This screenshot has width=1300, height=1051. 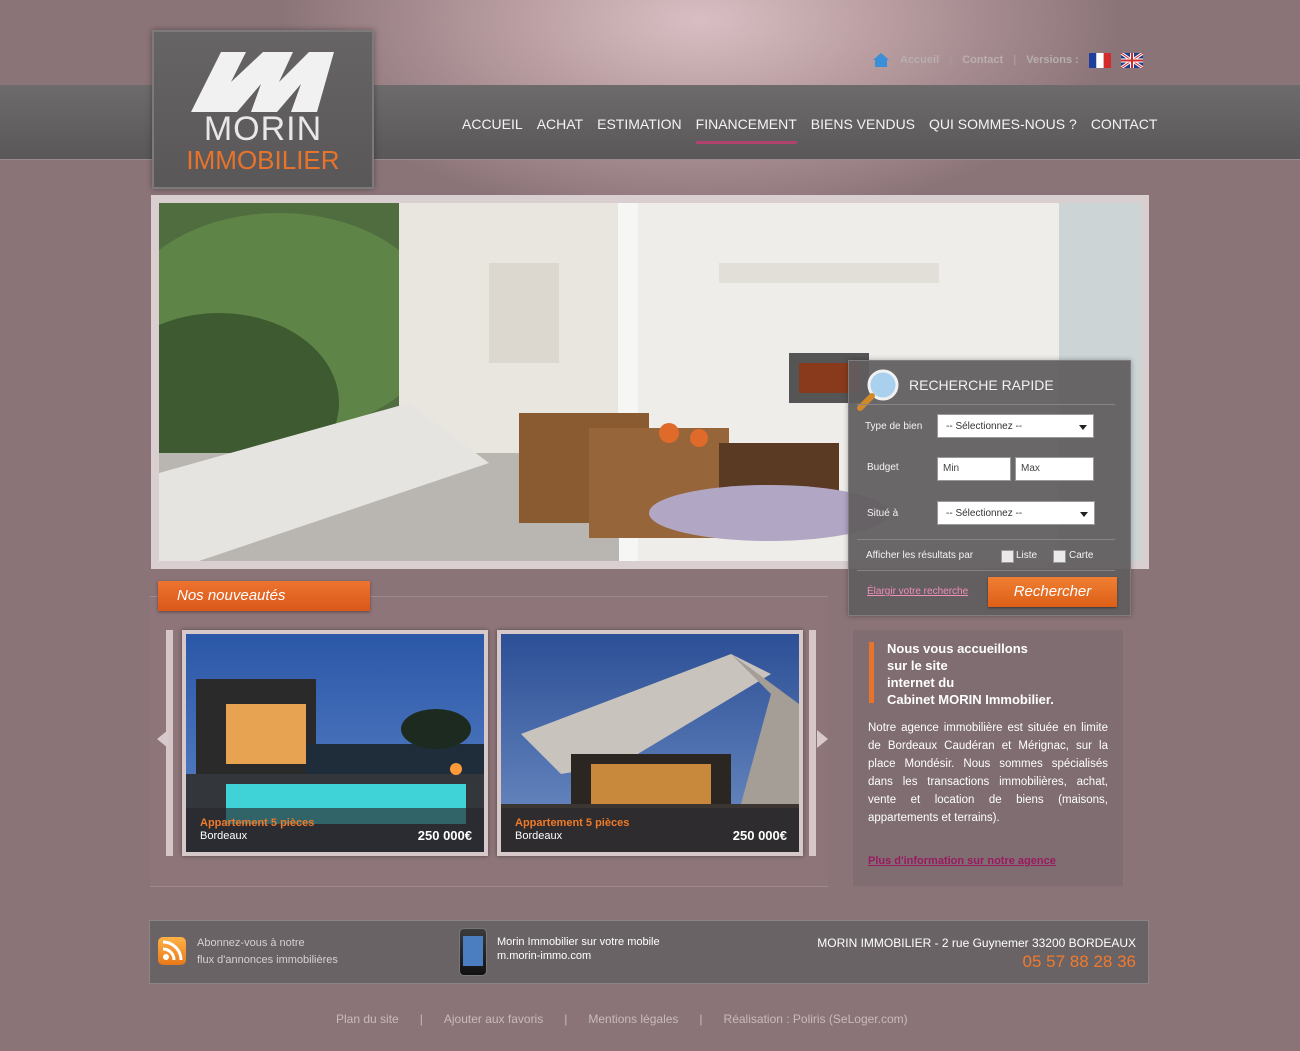 I want to click on list-option-label: Liste, so click(x=1027, y=555).